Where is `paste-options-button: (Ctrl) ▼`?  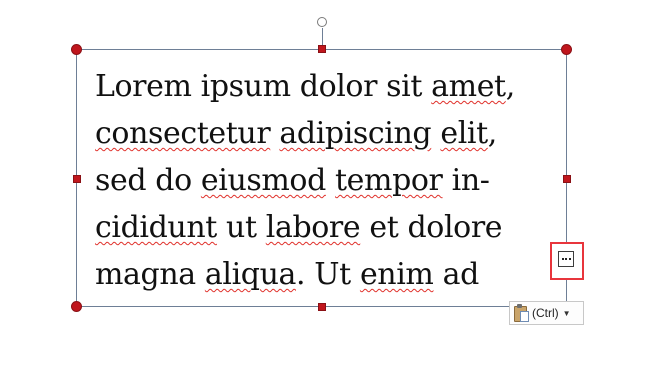 paste-options-button: (Ctrl) ▼ is located at coordinates (546, 313).